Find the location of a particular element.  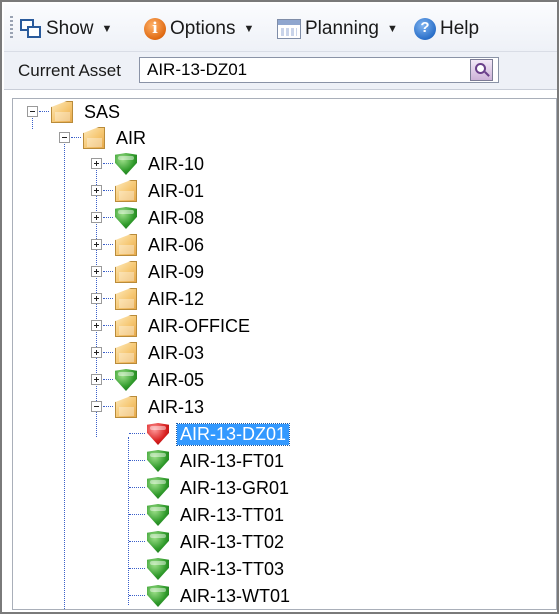

tree-node-air-13-ft01: AIR-13-FT01 is located at coordinates (284, 461).